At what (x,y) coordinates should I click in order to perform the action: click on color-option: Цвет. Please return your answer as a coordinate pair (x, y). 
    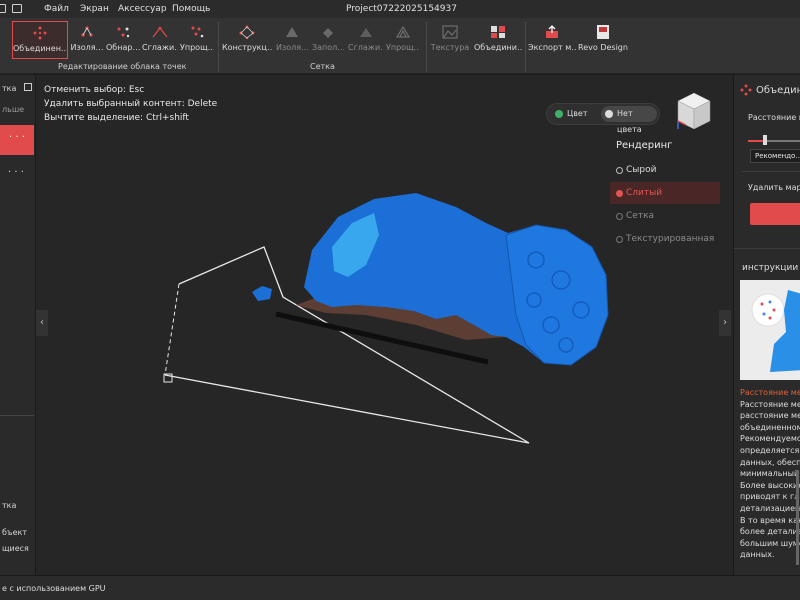
    Looking at the image, I should click on (576, 114).